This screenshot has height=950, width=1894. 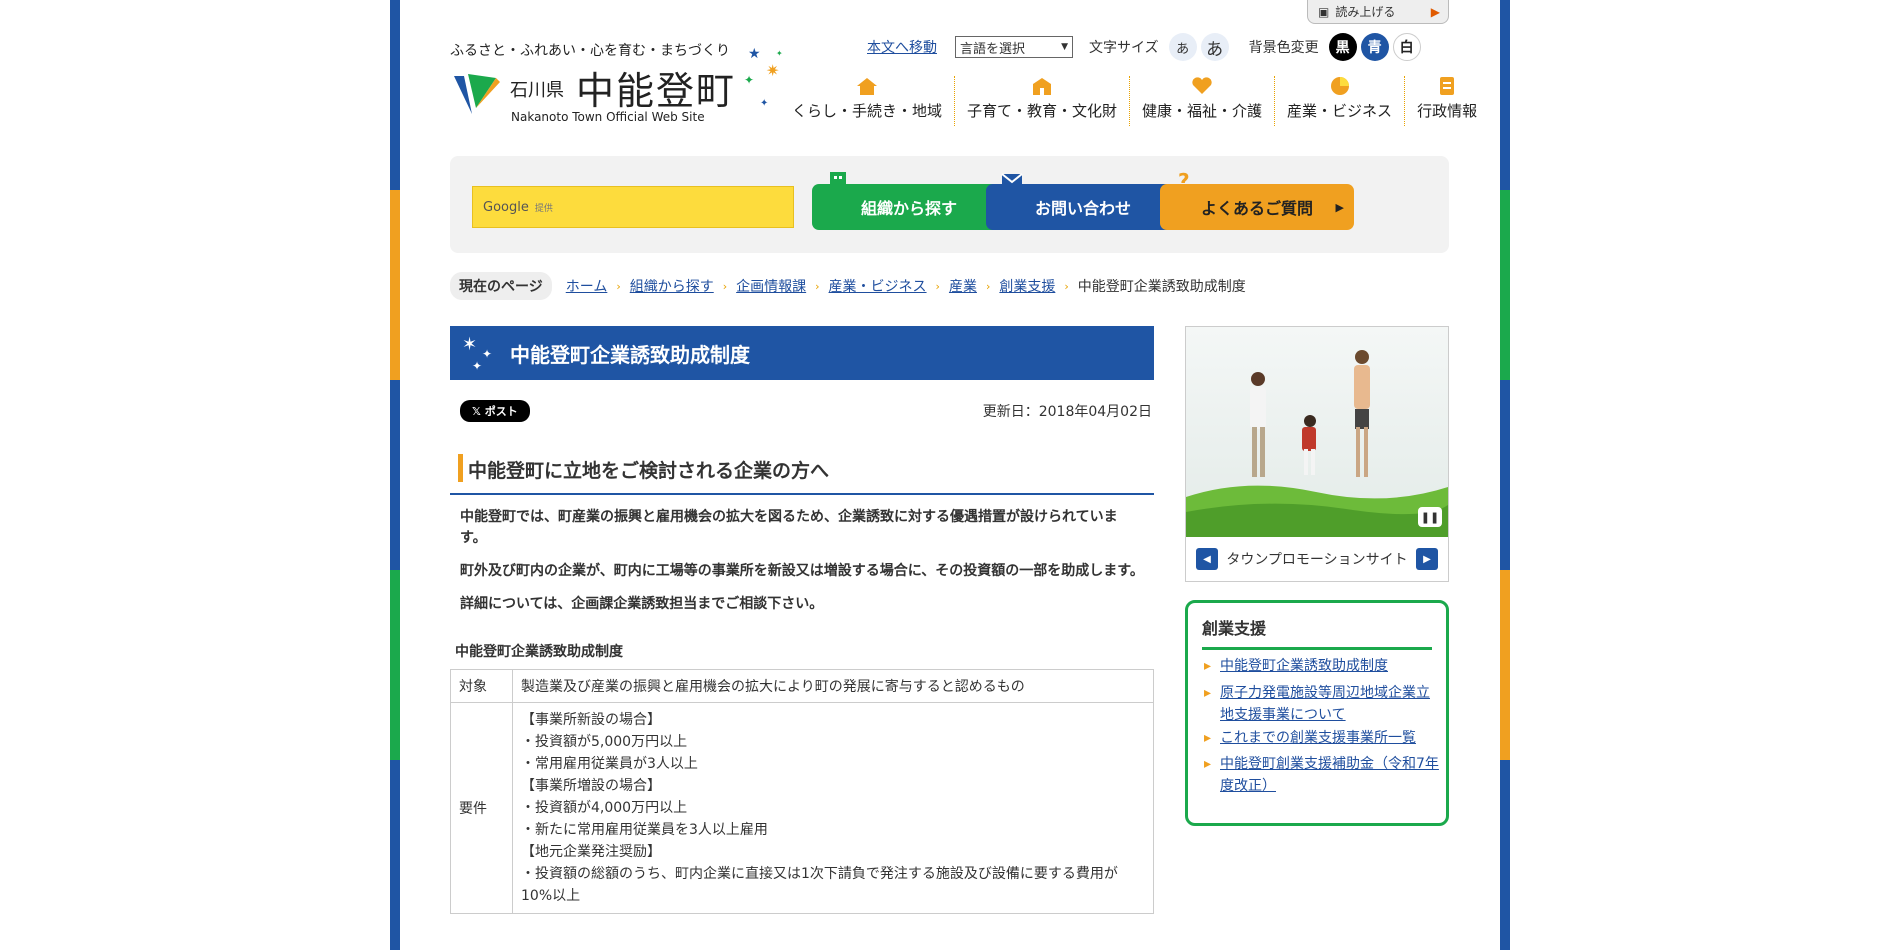 I want to click on bg-blue-button: 青, so click(x=1374, y=47).